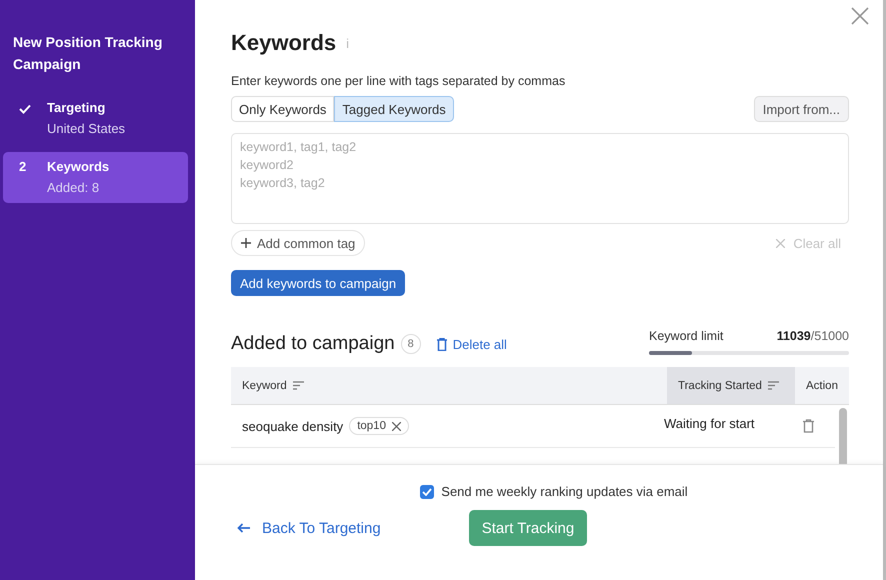  Describe the element at coordinates (23, 167) in the screenshot. I see `step-number: 2` at that location.